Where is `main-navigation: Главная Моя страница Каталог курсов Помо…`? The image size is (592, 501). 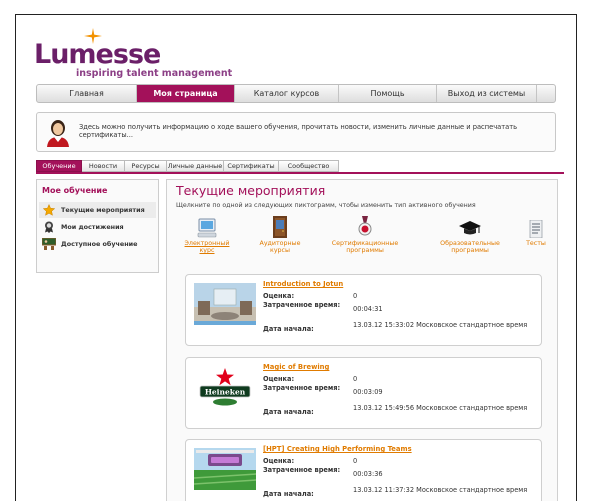 main-navigation: Главная Моя страница Каталог курсов Помо… is located at coordinates (296, 93).